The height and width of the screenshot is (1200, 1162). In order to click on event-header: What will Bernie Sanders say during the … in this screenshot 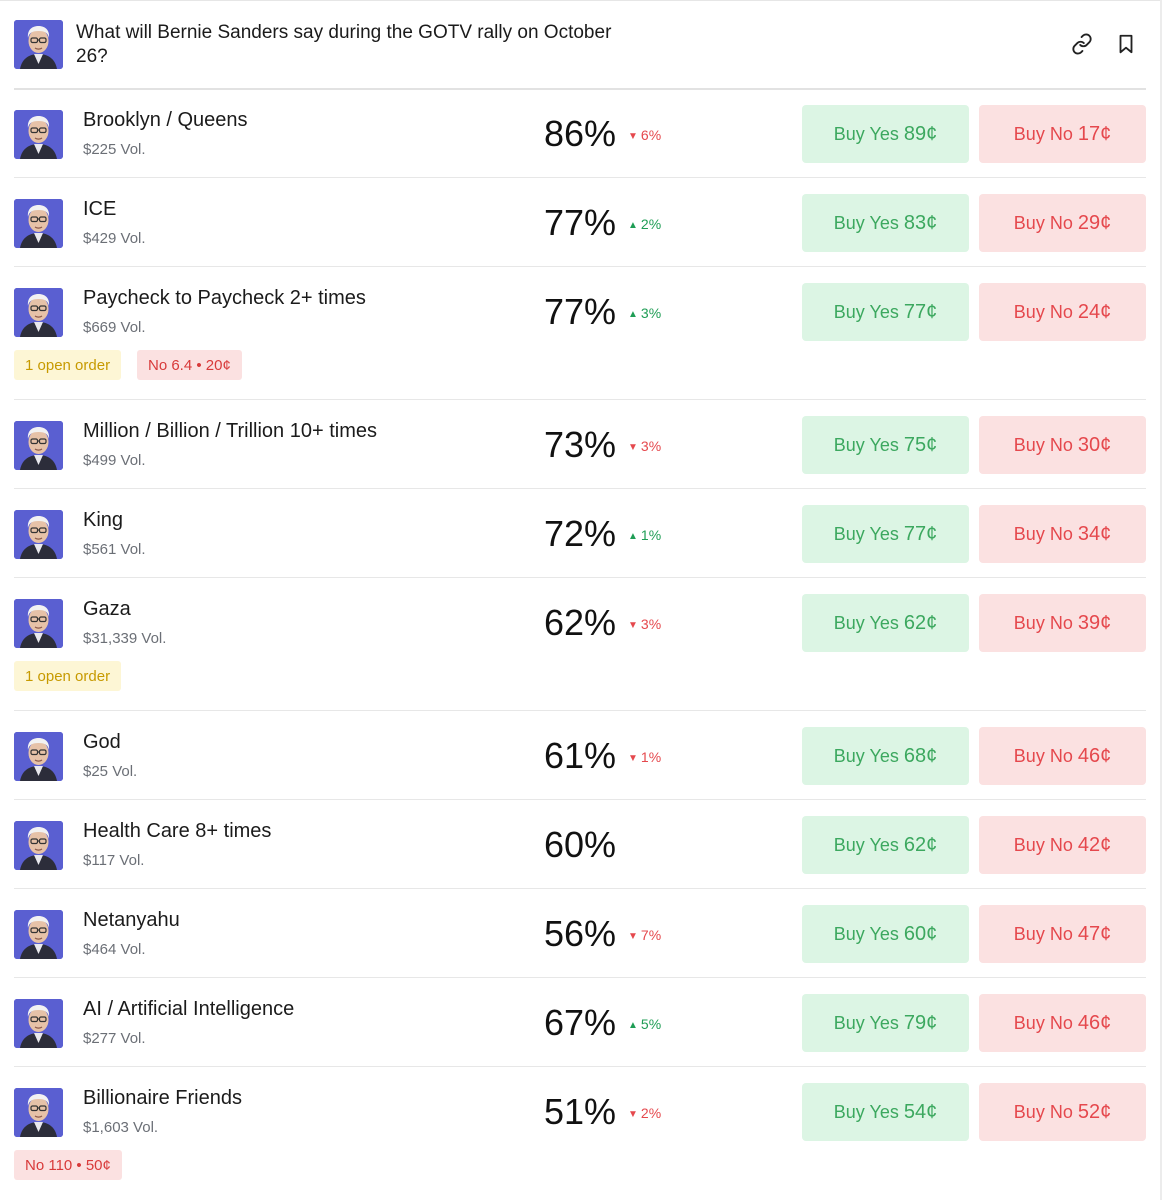, I will do `click(580, 53)`.